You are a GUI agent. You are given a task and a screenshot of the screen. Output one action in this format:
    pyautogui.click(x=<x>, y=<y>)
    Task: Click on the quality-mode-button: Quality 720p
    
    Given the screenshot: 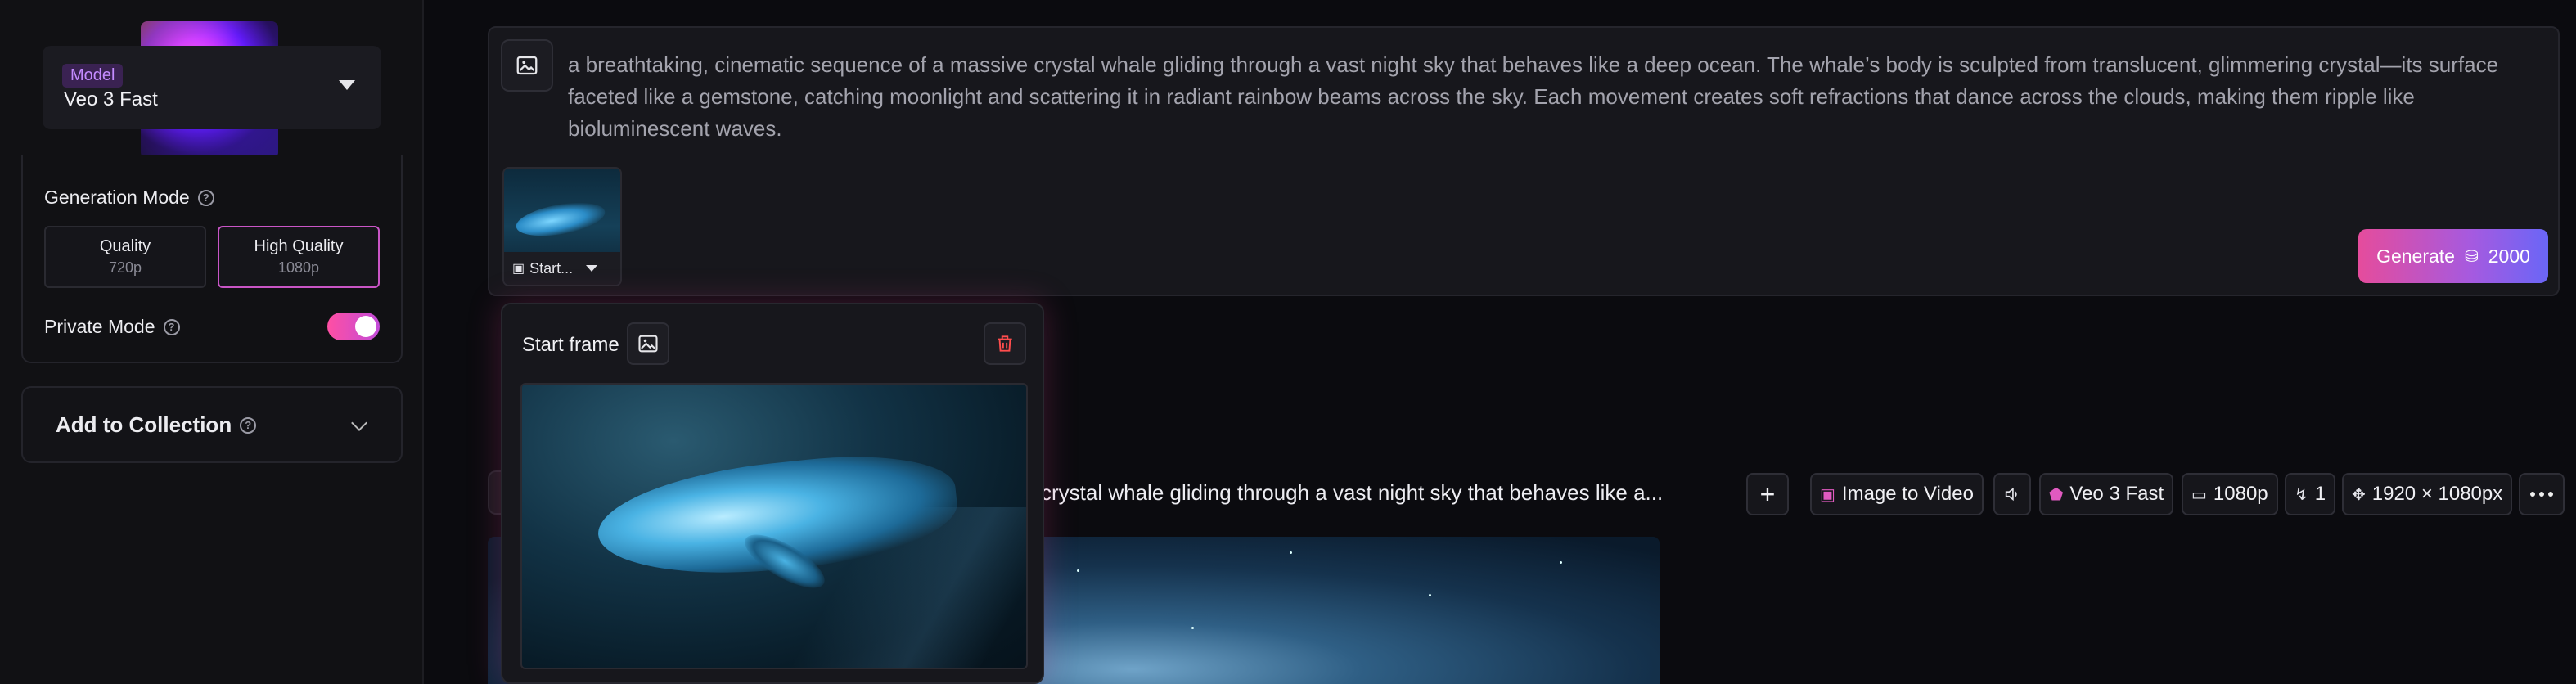 What is the action you would take?
    pyautogui.click(x=125, y=257)
    